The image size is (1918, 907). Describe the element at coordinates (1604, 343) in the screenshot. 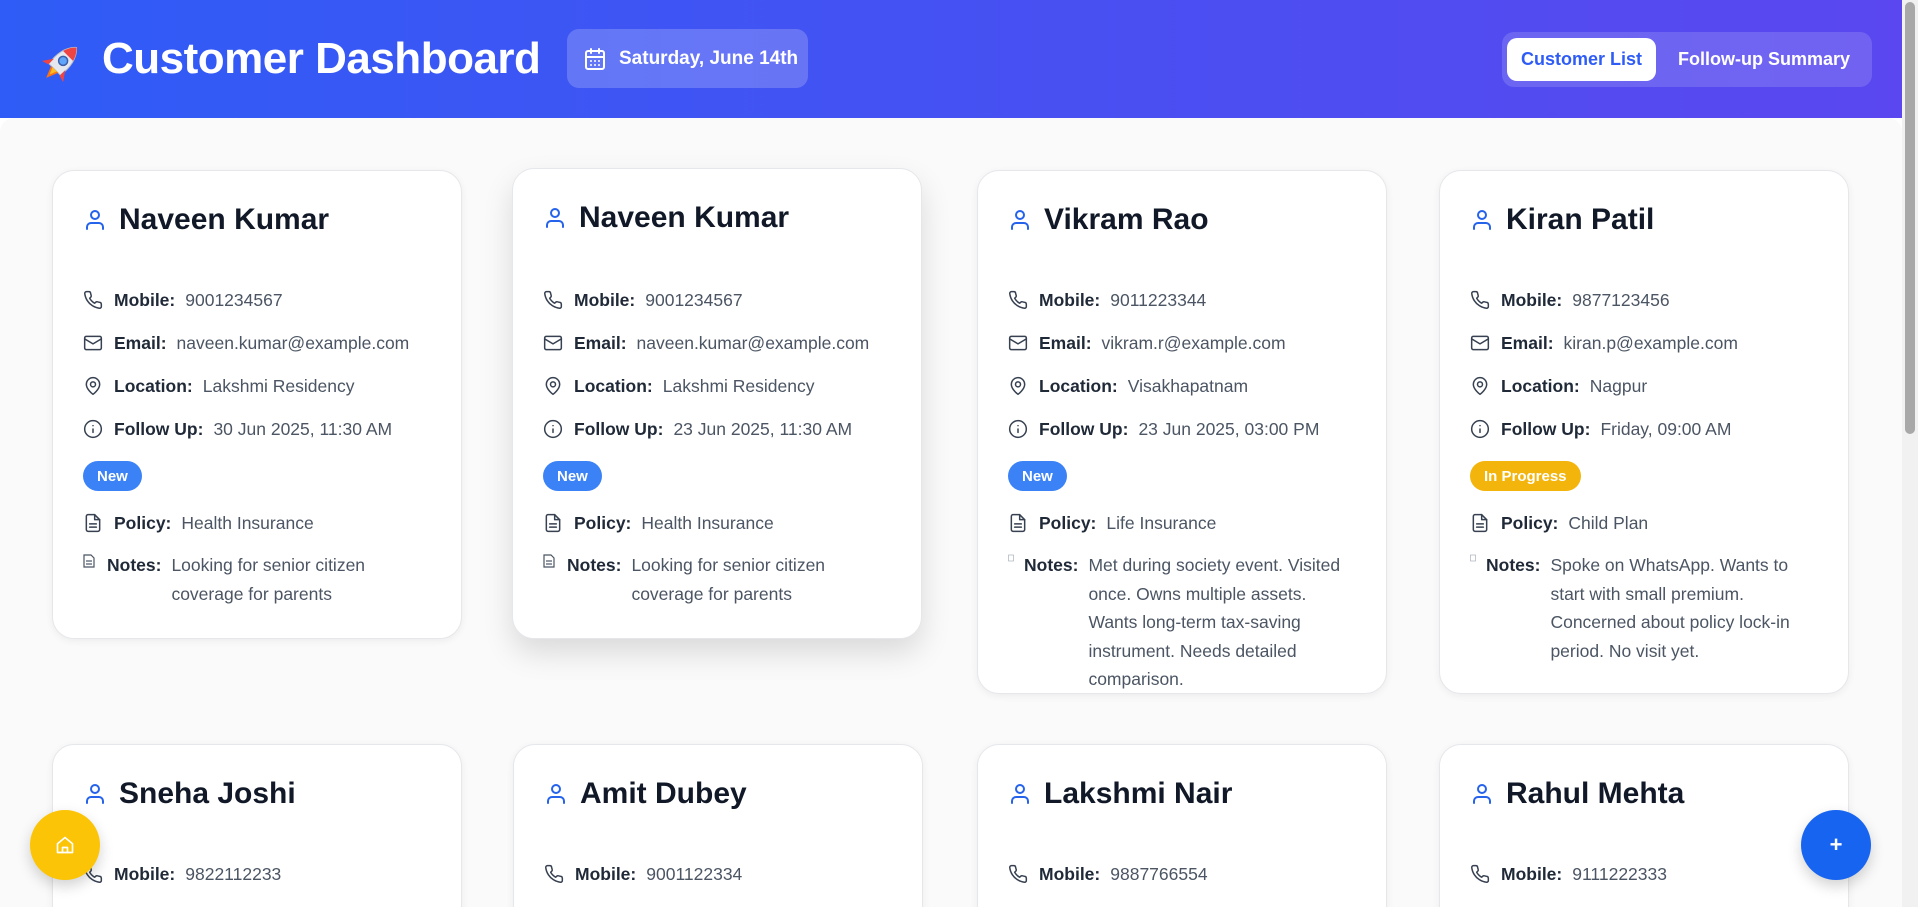

I see `email-row: Email: kiran.p@example.com` at that location.